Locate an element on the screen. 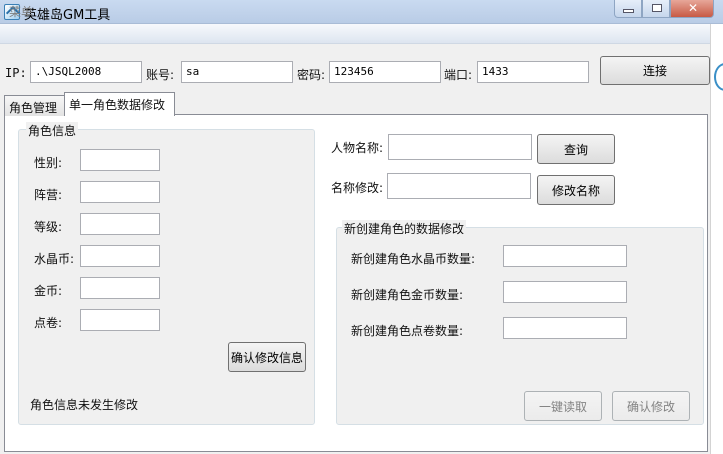 This screenshot has width=723, height=454. gender-input is located at coordinates (120, 160).